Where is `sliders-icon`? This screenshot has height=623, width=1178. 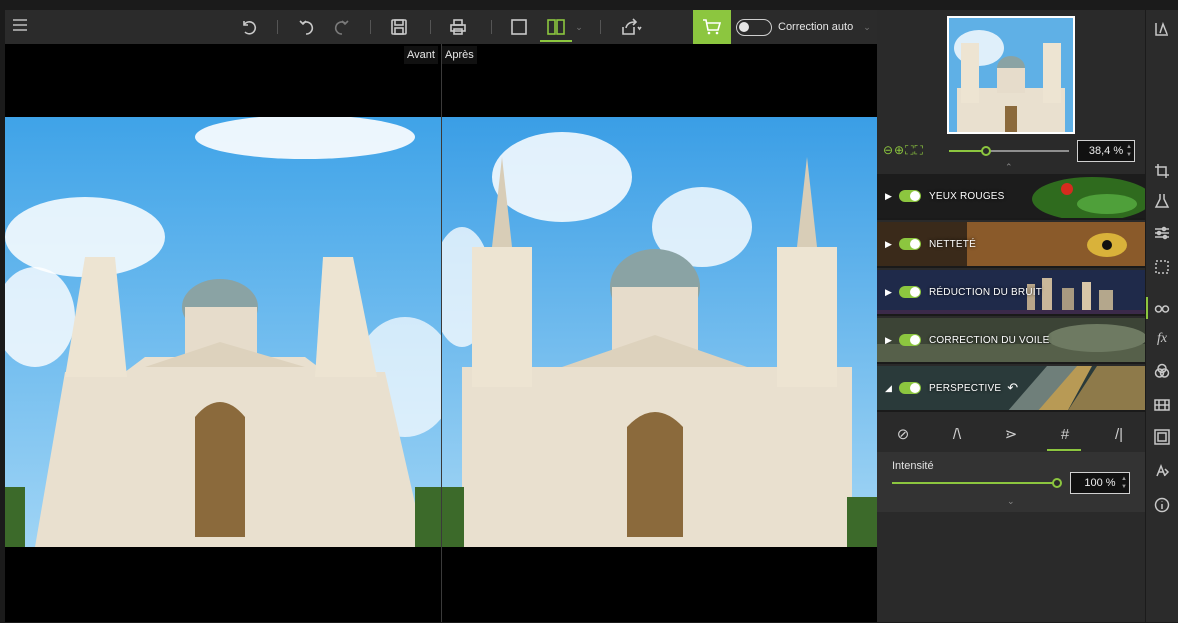
sliders-icon is located at coordinates (1162, 233).